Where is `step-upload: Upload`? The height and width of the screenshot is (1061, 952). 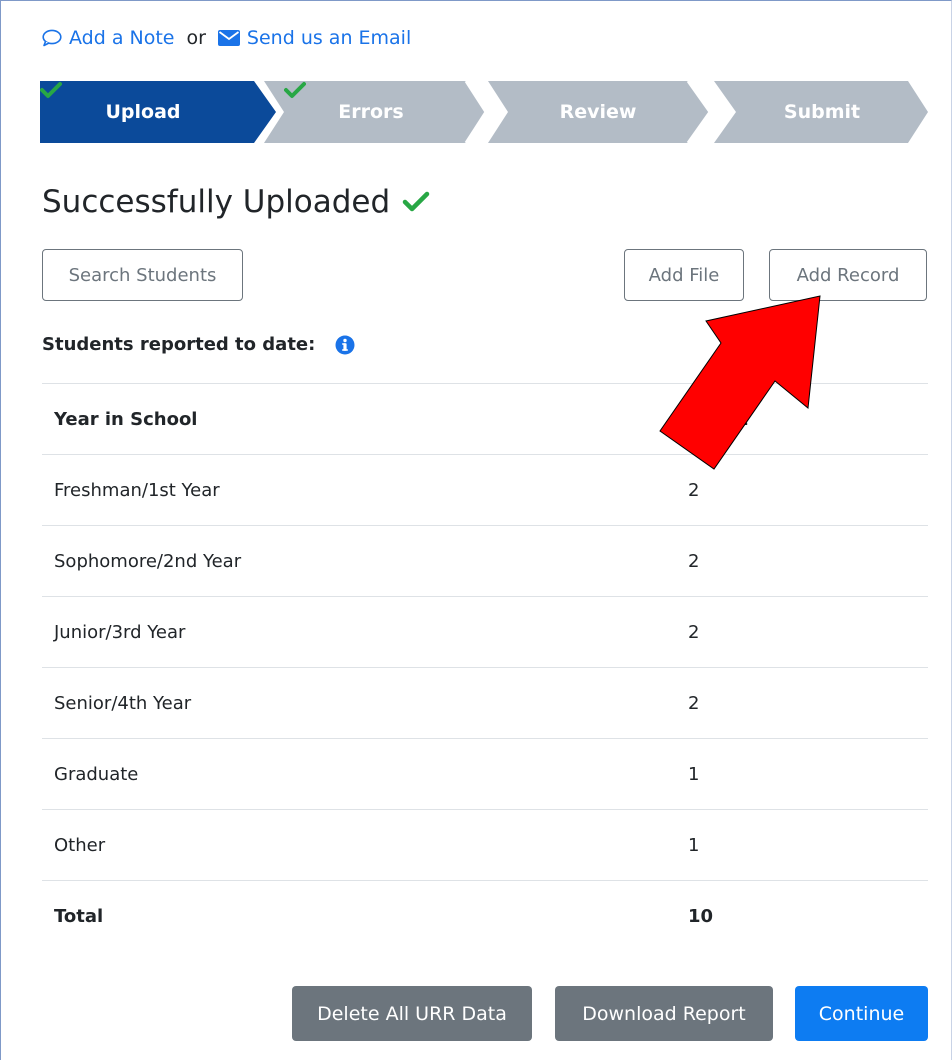
step-upload: Upload is located at coordinates (147, 112).